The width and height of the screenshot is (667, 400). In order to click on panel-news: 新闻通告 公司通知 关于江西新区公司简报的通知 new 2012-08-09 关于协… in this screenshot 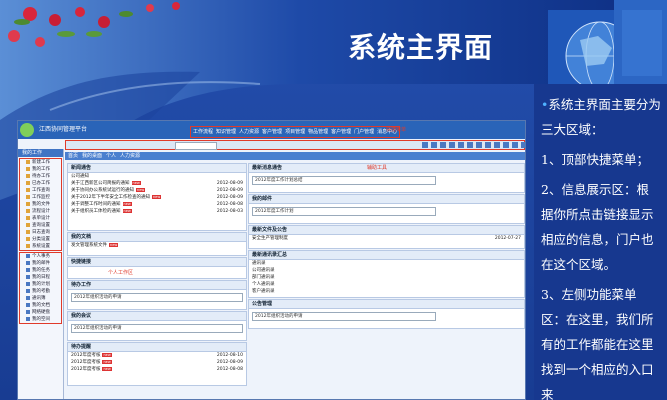, I will do `click(157, 197)`.